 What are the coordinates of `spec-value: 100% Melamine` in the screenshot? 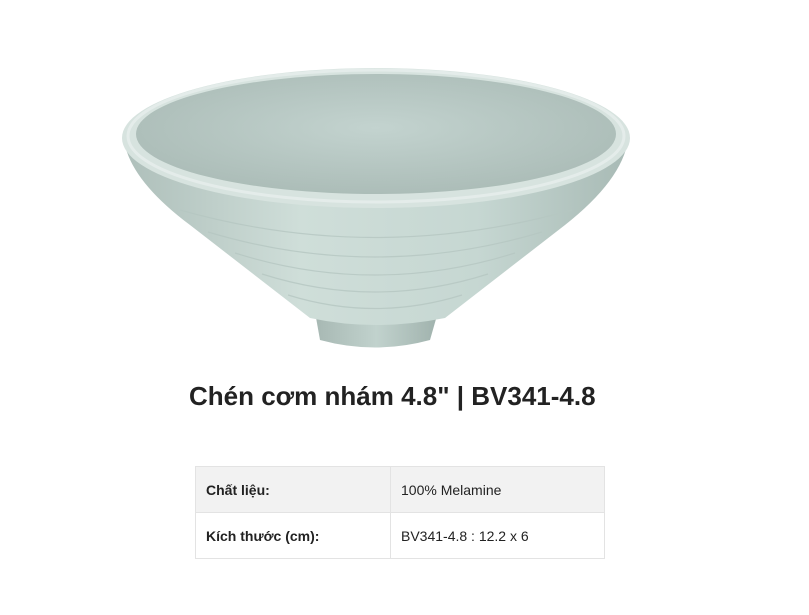 It's located at (497, 489).